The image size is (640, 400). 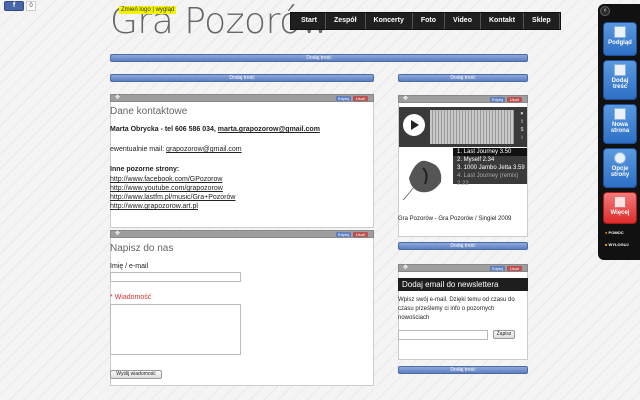 I want to click on share-icon: ⇪, so click(x=522, y=122).